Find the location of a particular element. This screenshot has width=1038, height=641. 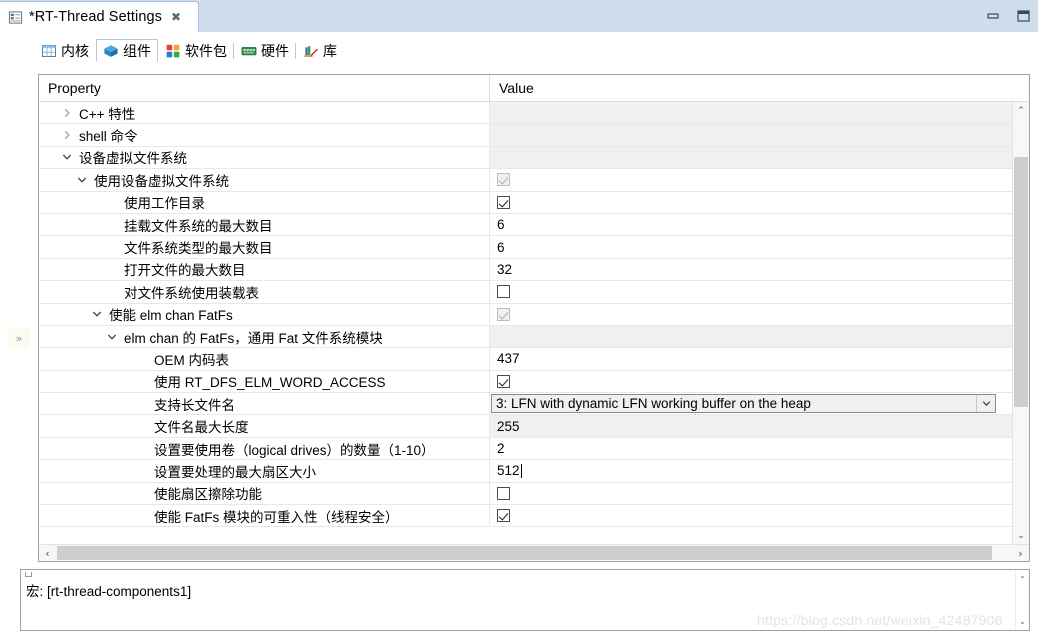

minimize-icon is located at coordinates (993, 16).